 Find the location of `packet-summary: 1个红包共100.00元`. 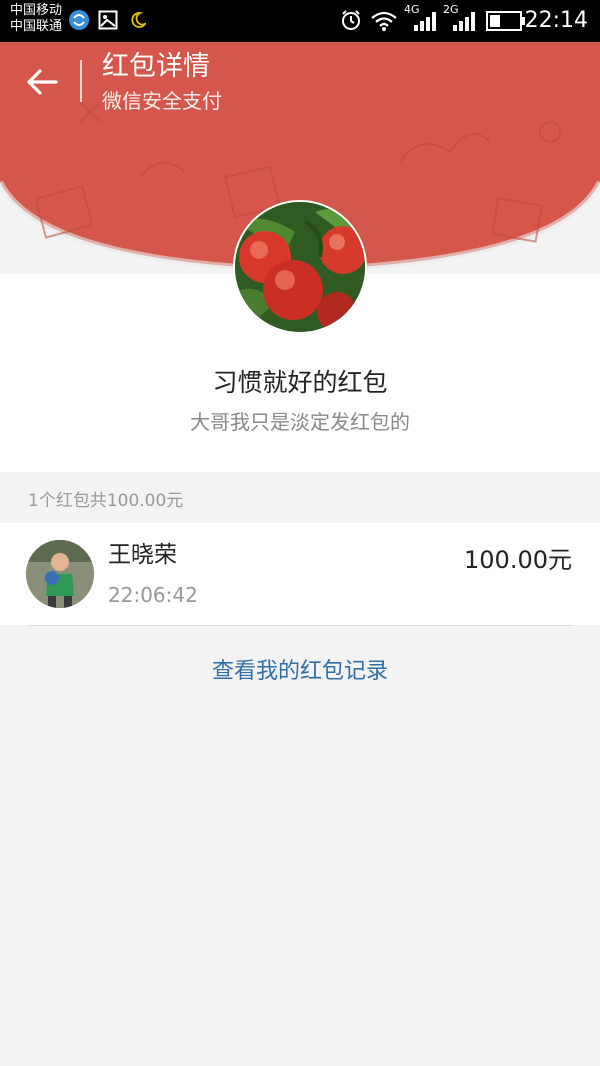

packet-summary: 1个红包共100.00元 is located at coordinates (106, 501).